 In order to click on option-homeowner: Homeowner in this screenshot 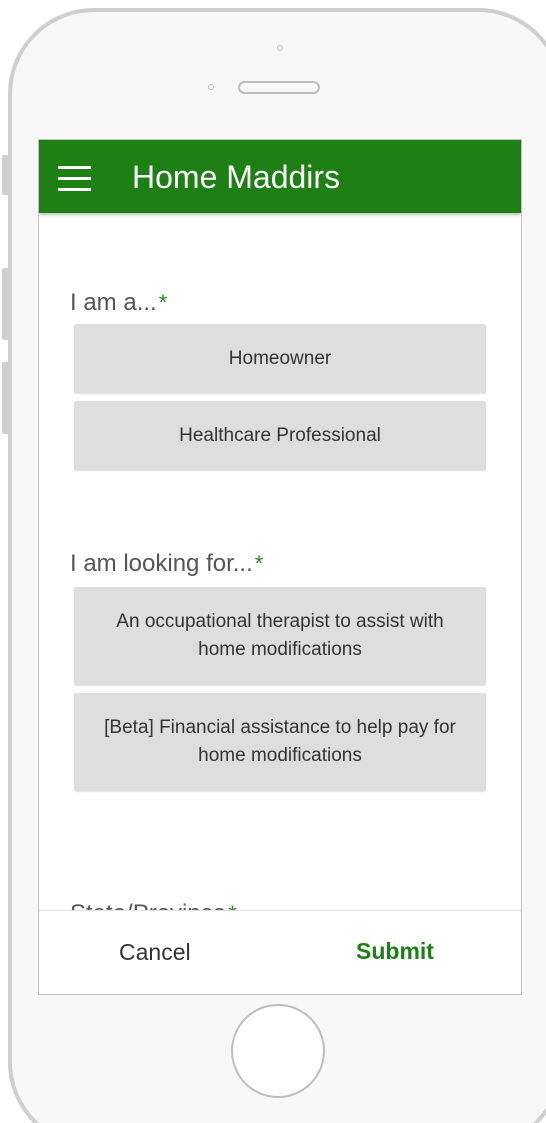, I will do `click(280, 358)`.